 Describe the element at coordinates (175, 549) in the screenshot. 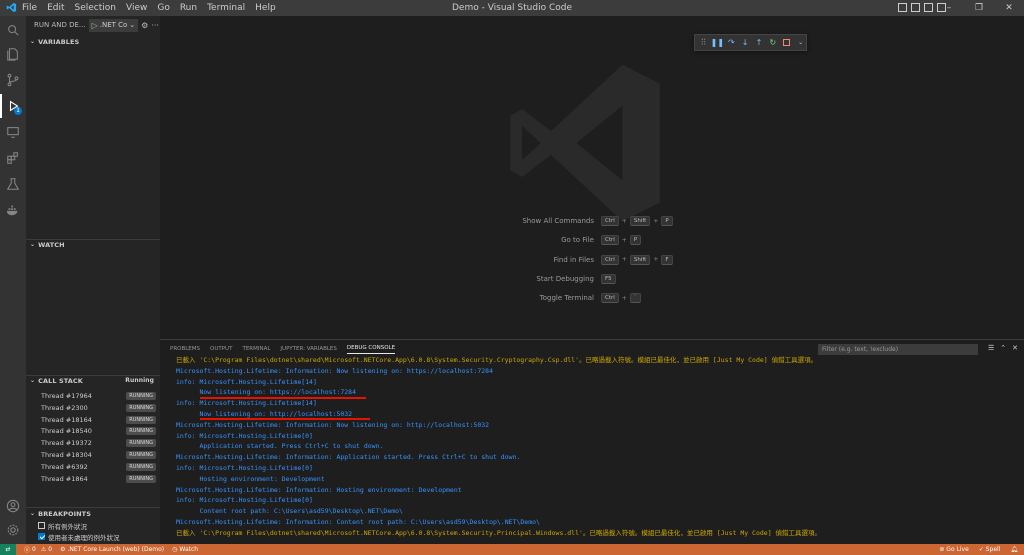

I see `clock-icon: ◷` at that location.